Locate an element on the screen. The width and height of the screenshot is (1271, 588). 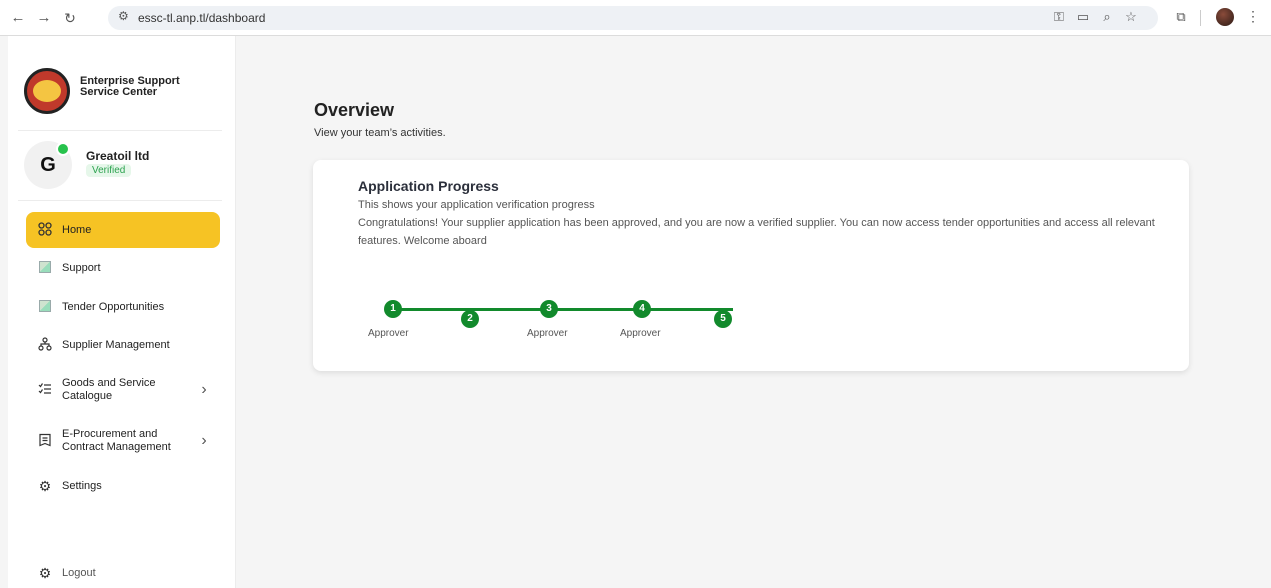
sidebar-item-label: Goods and Service Catalogue is located at coordinates (109, 389).